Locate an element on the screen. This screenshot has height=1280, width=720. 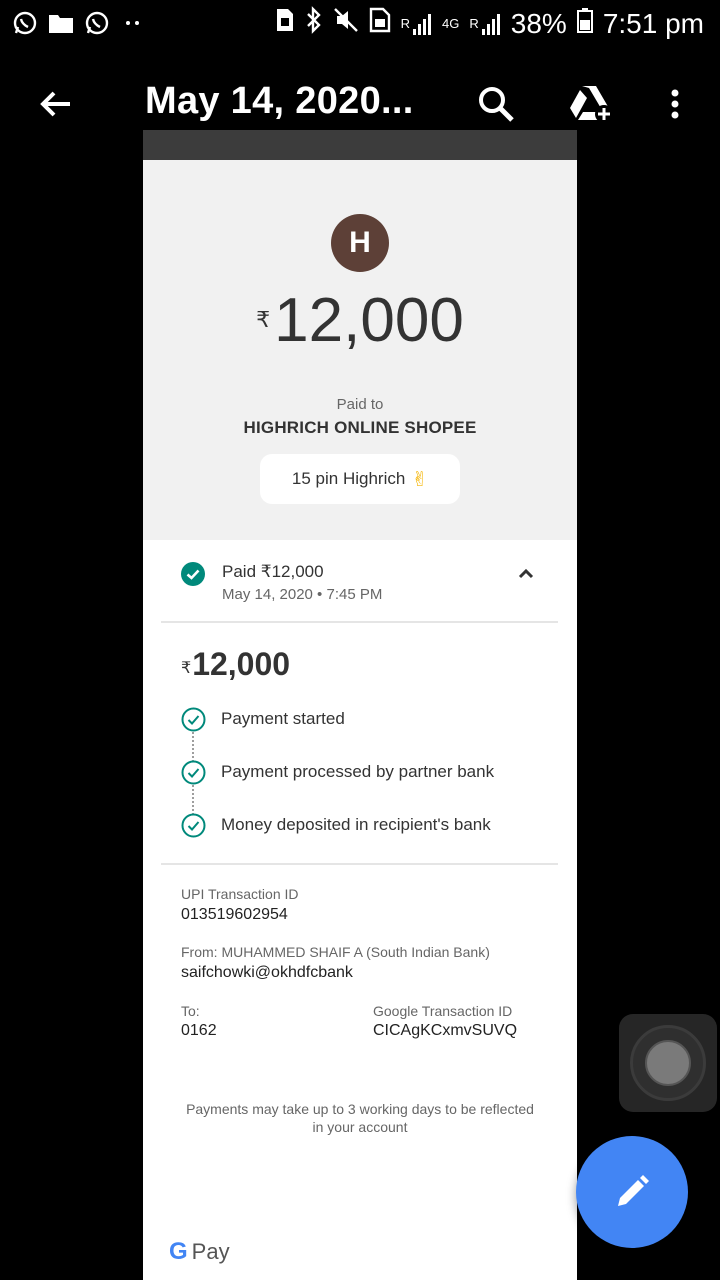
amount-display: ₹ 12,000 is located at coordinates (360, 320).